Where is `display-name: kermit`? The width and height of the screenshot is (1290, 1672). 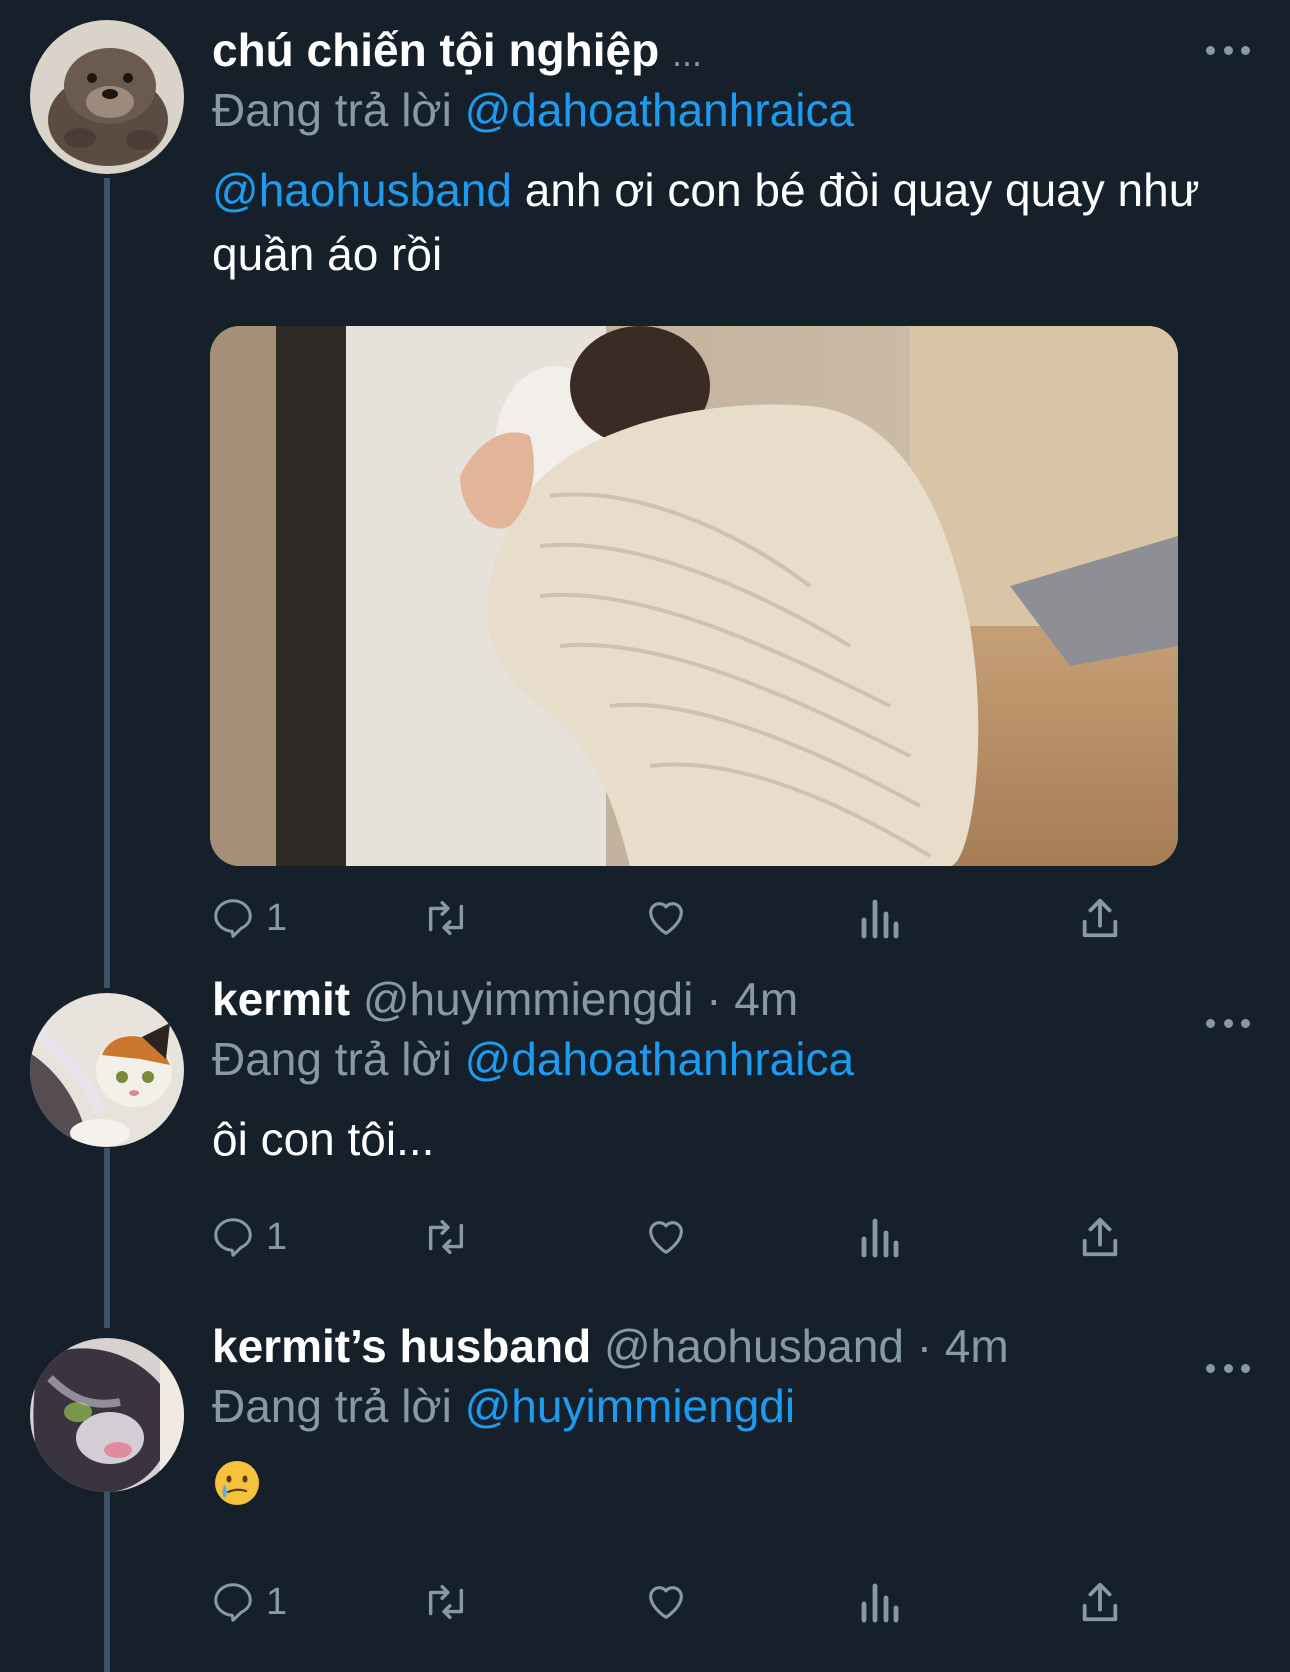 display-name: kermit is located at coordinates (281, 999).